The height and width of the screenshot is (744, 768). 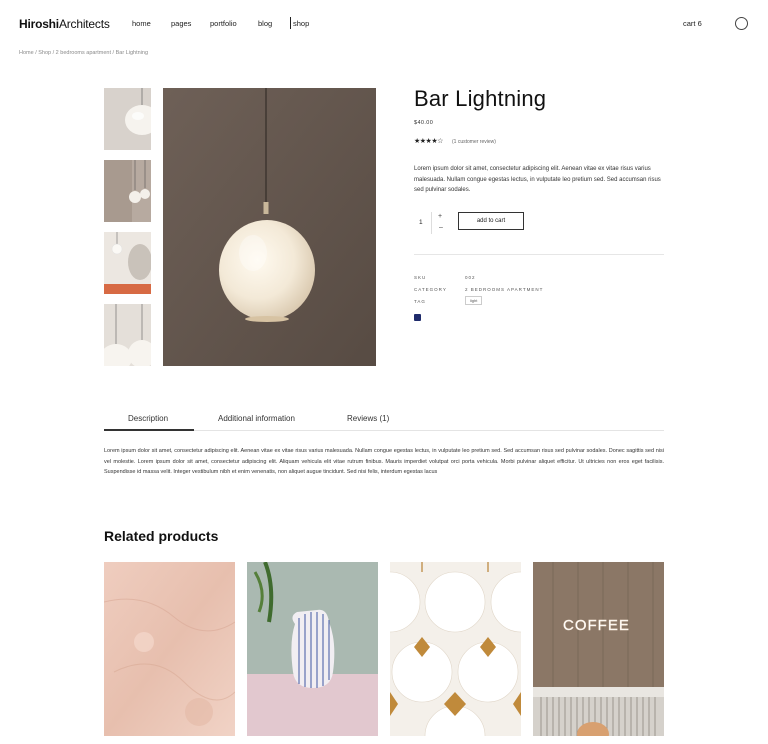 I want to click on site-logo: HiroshiArchitects, so click(x=64, y=24).